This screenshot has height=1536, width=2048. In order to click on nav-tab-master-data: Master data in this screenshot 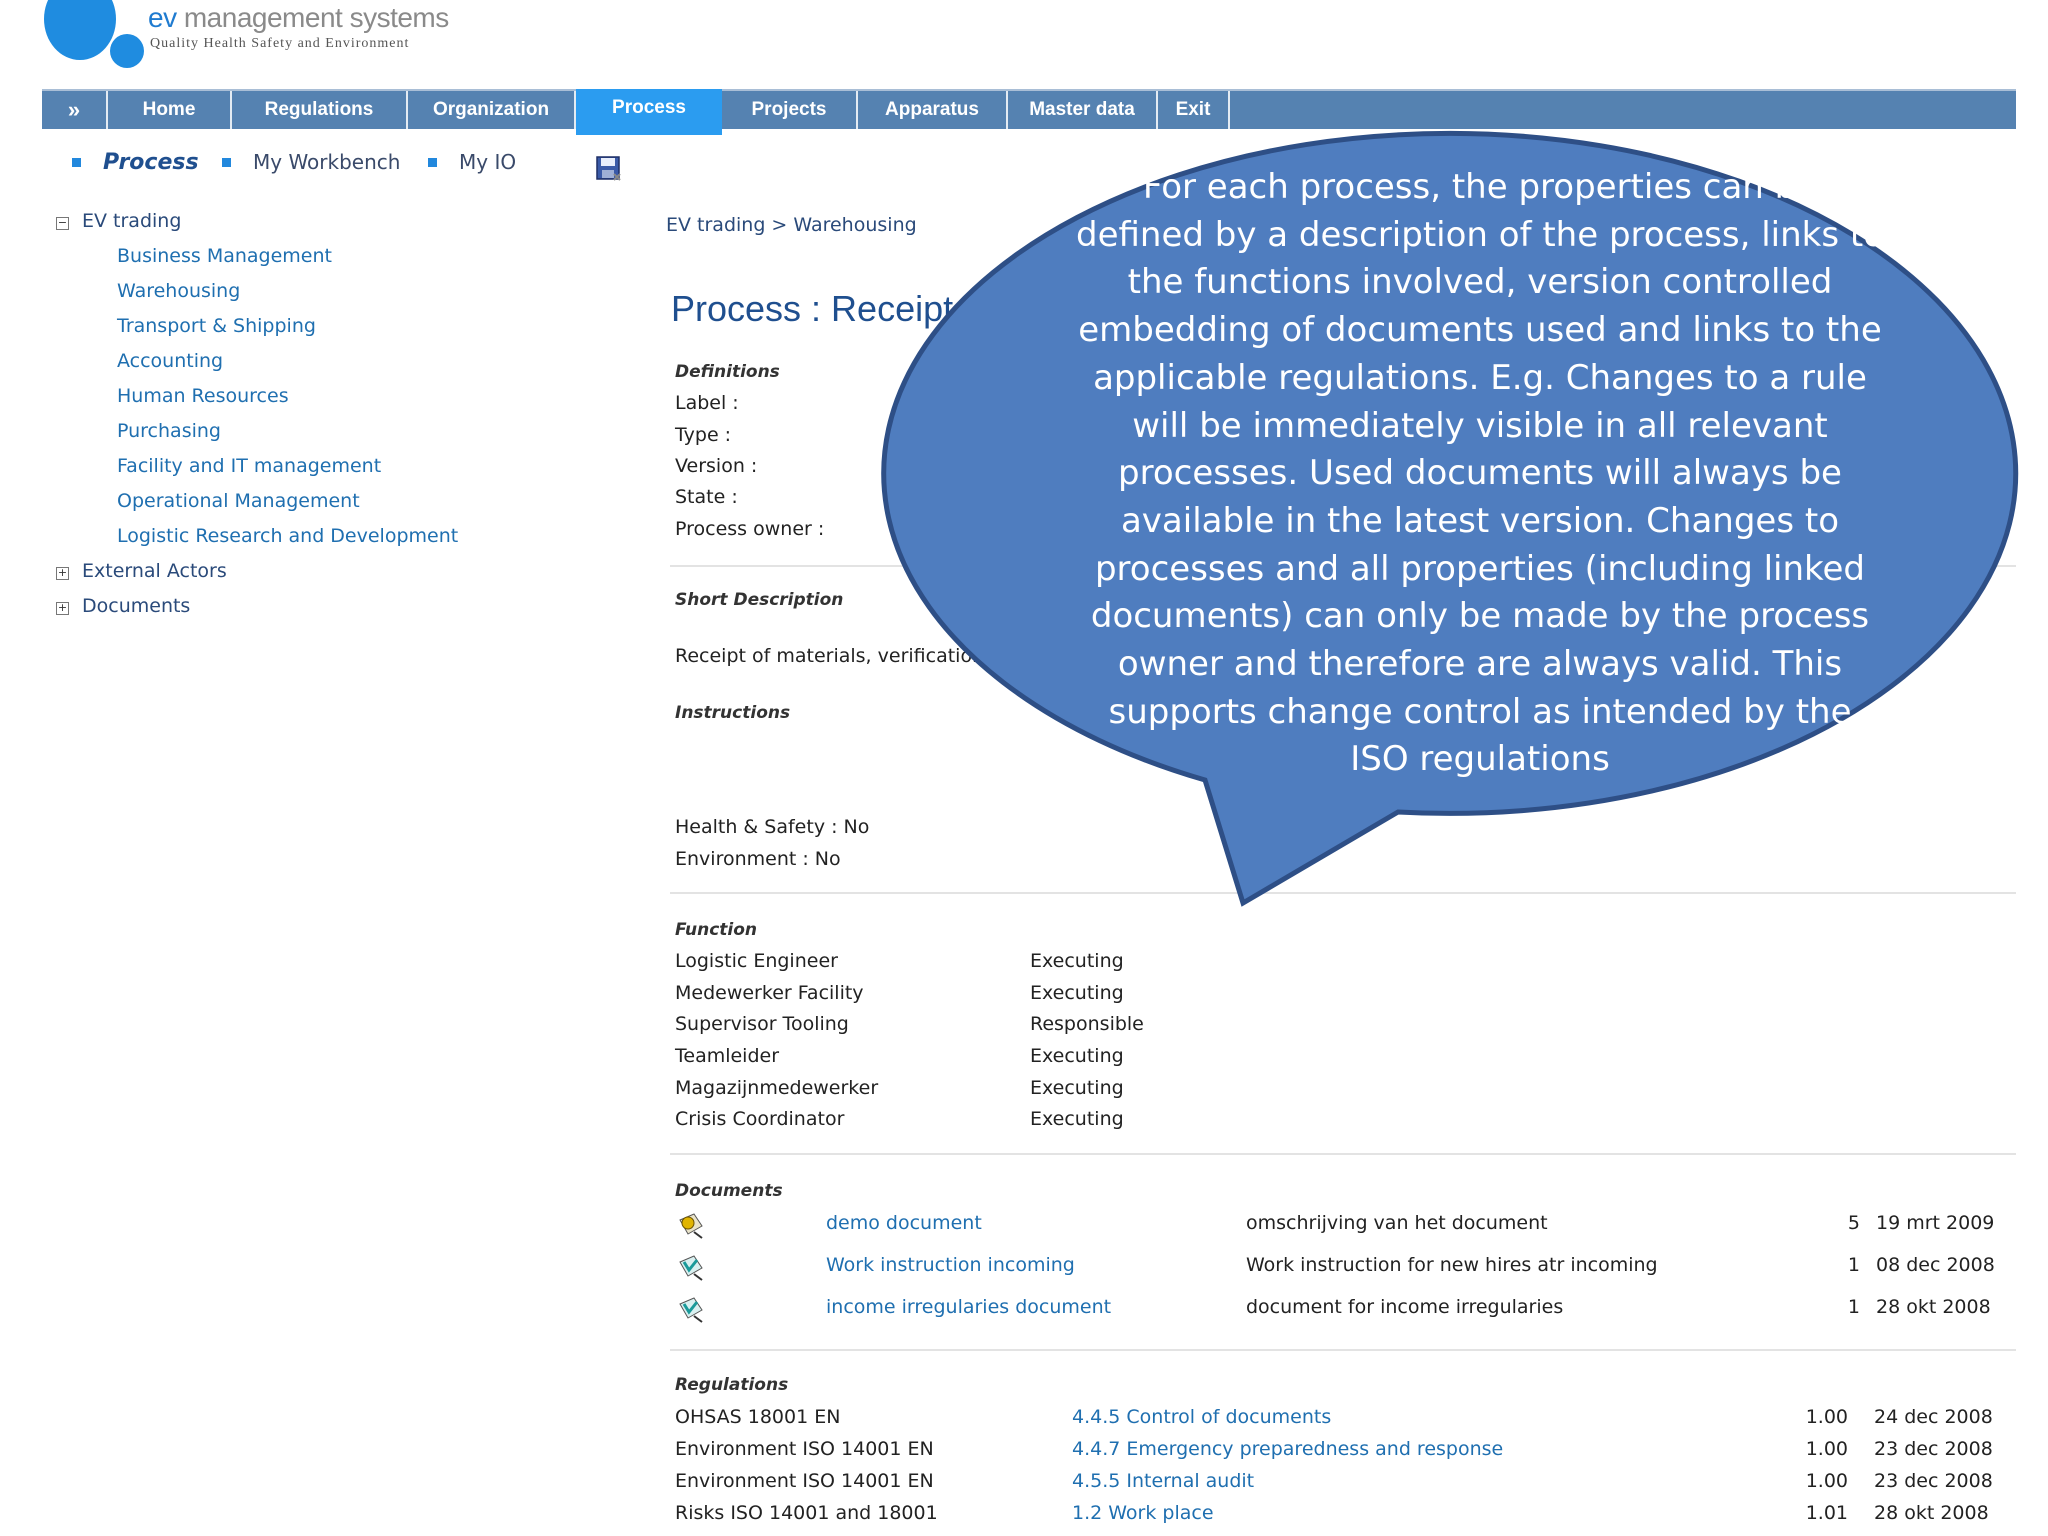, I will do `click(1083, 110)`.